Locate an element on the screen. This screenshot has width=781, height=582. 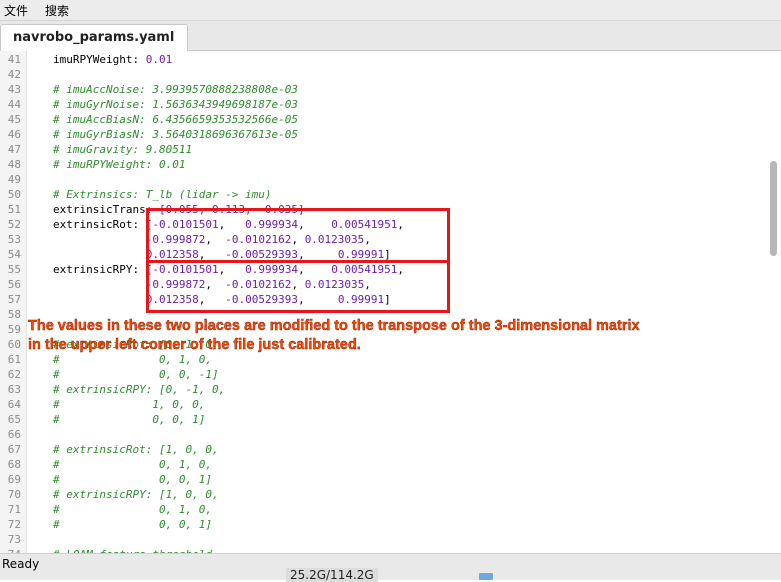
line-number: 66 is located at coordinates (14, 434).